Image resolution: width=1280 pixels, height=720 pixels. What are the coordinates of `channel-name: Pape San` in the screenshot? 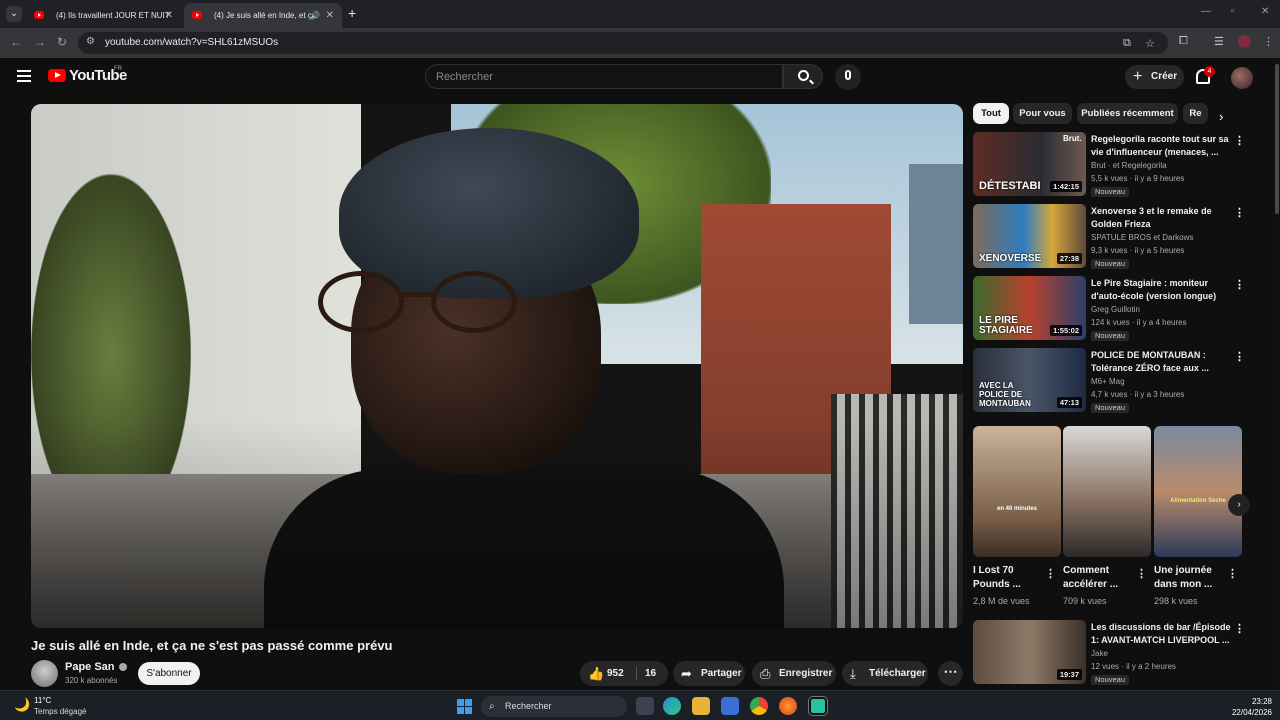 It's located at (90, 667).